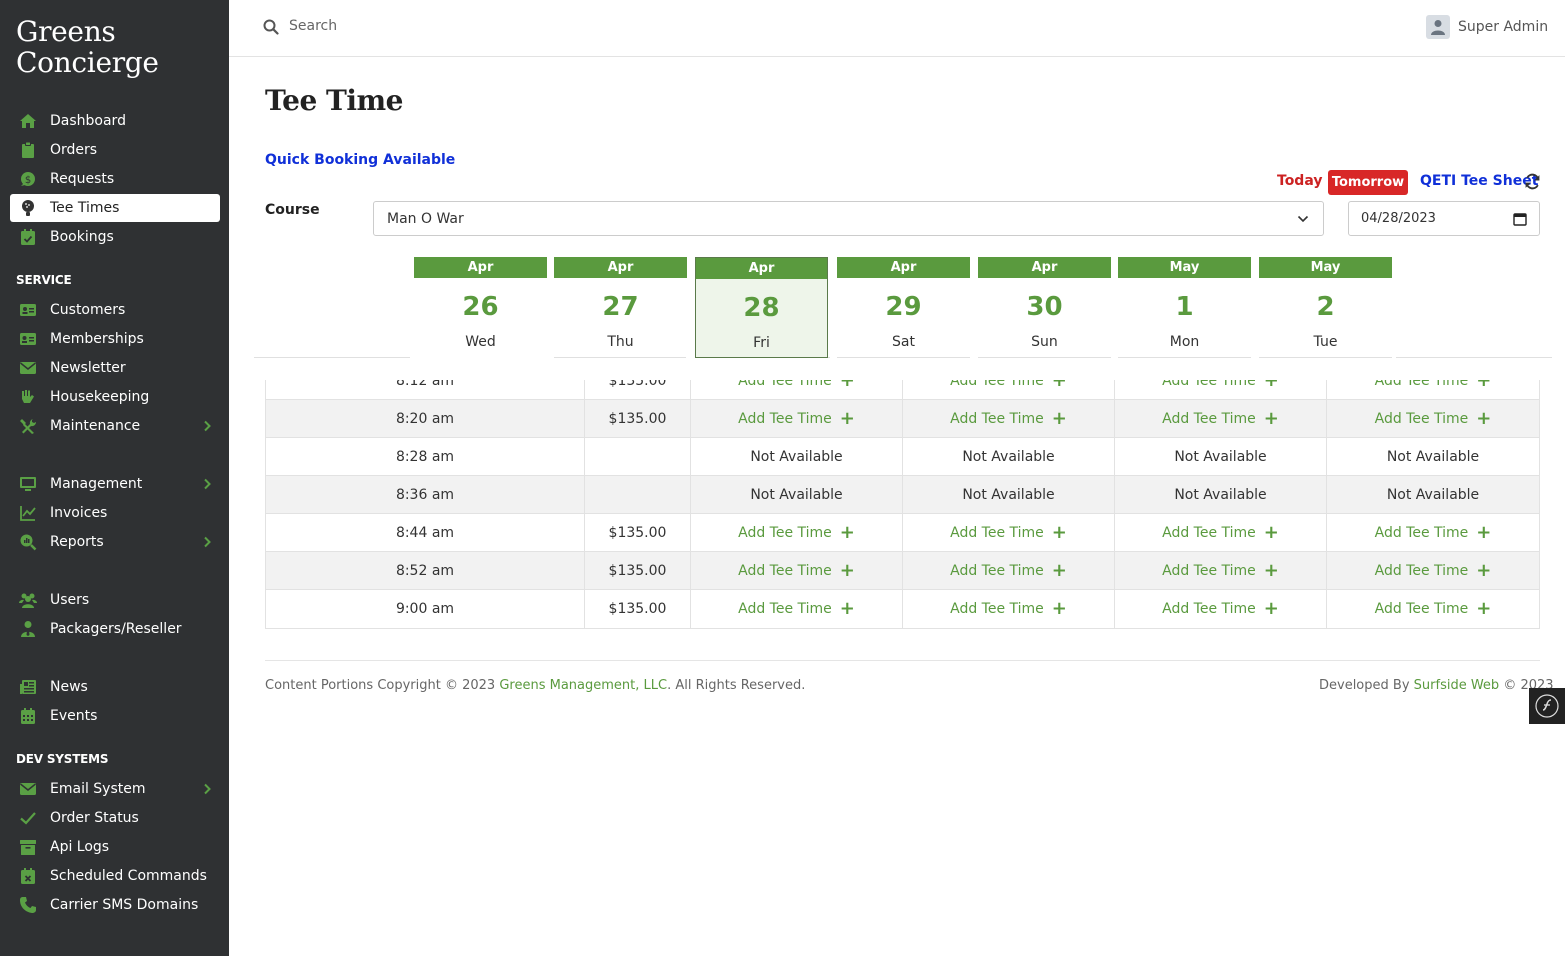 The width and height of the screenshot is (1565, 956). Describe the element at coordinates (1438, 27) in the screenshot. I see `avatar` at that location.